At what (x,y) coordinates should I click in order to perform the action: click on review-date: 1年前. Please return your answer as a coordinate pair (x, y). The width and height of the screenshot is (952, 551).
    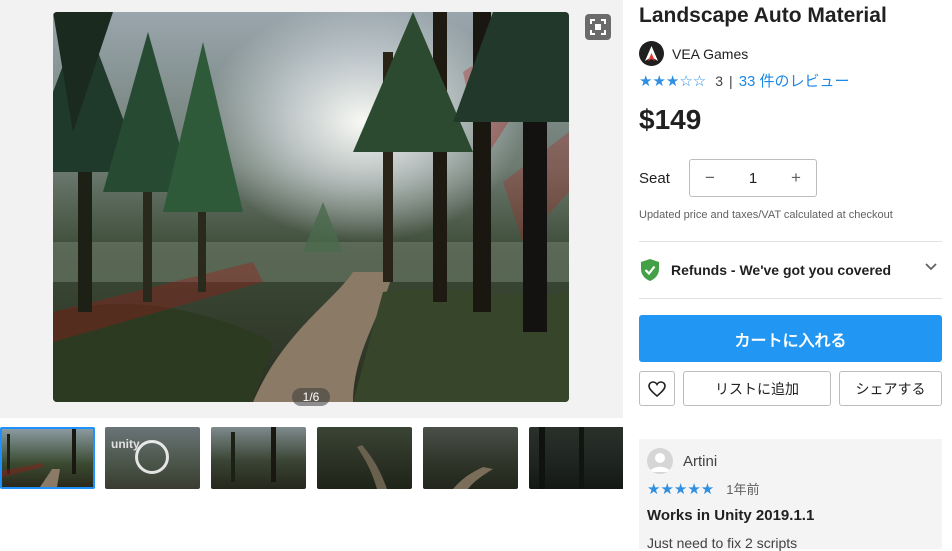
    Looking at the image, I should click on (743, 489).